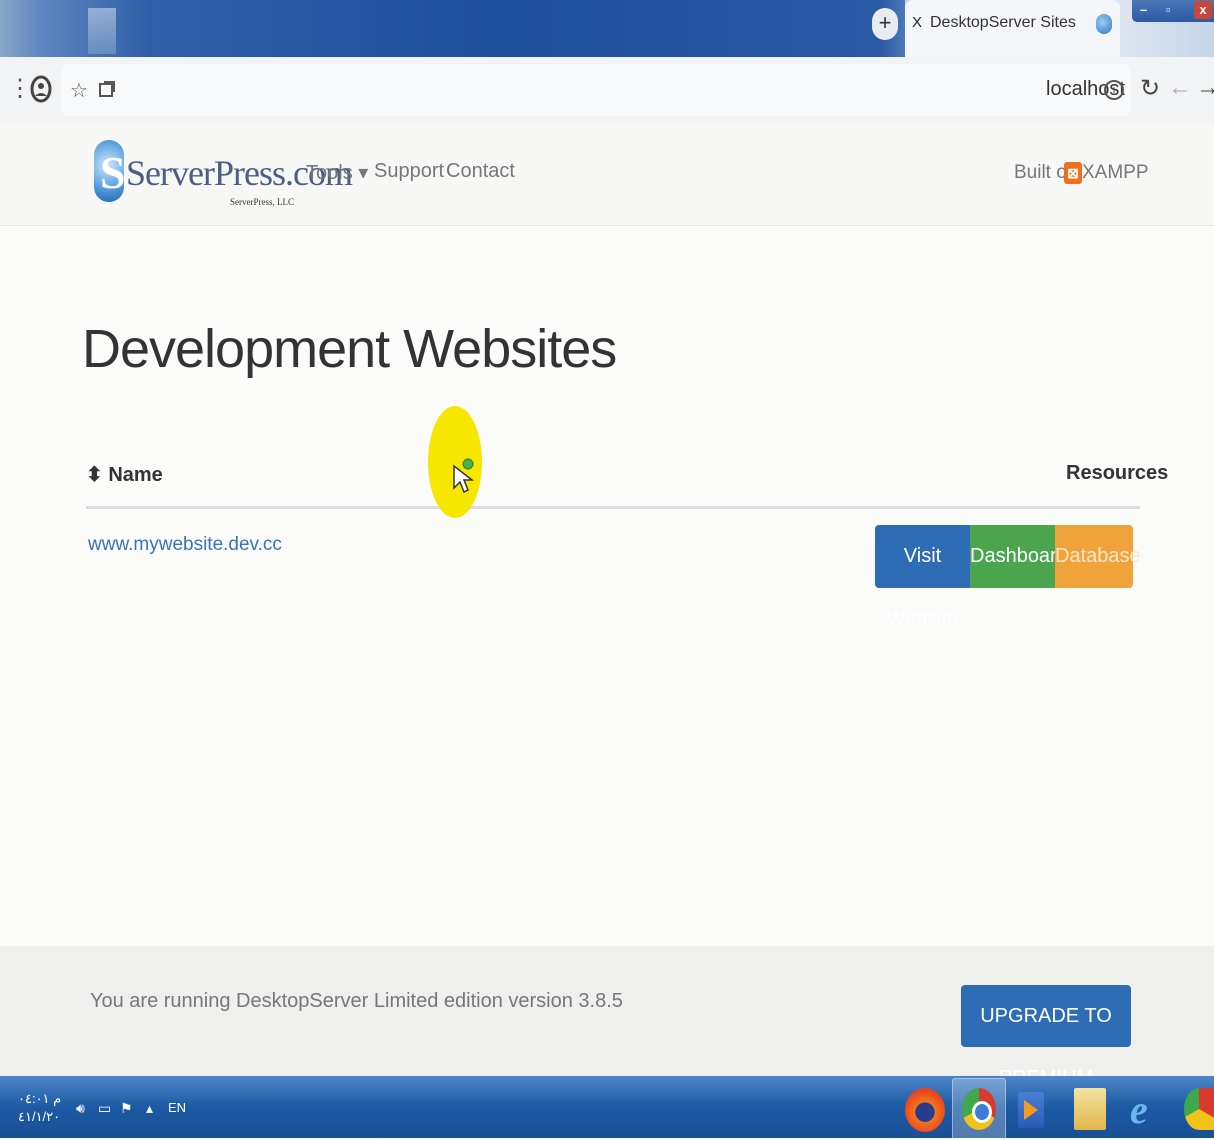 The image size is (1214, 1140). What do you see at coordinates (80, 1108) in the screenshot?
I see `volume-icon: 🔊︎` at bounding box center [80, 1108].